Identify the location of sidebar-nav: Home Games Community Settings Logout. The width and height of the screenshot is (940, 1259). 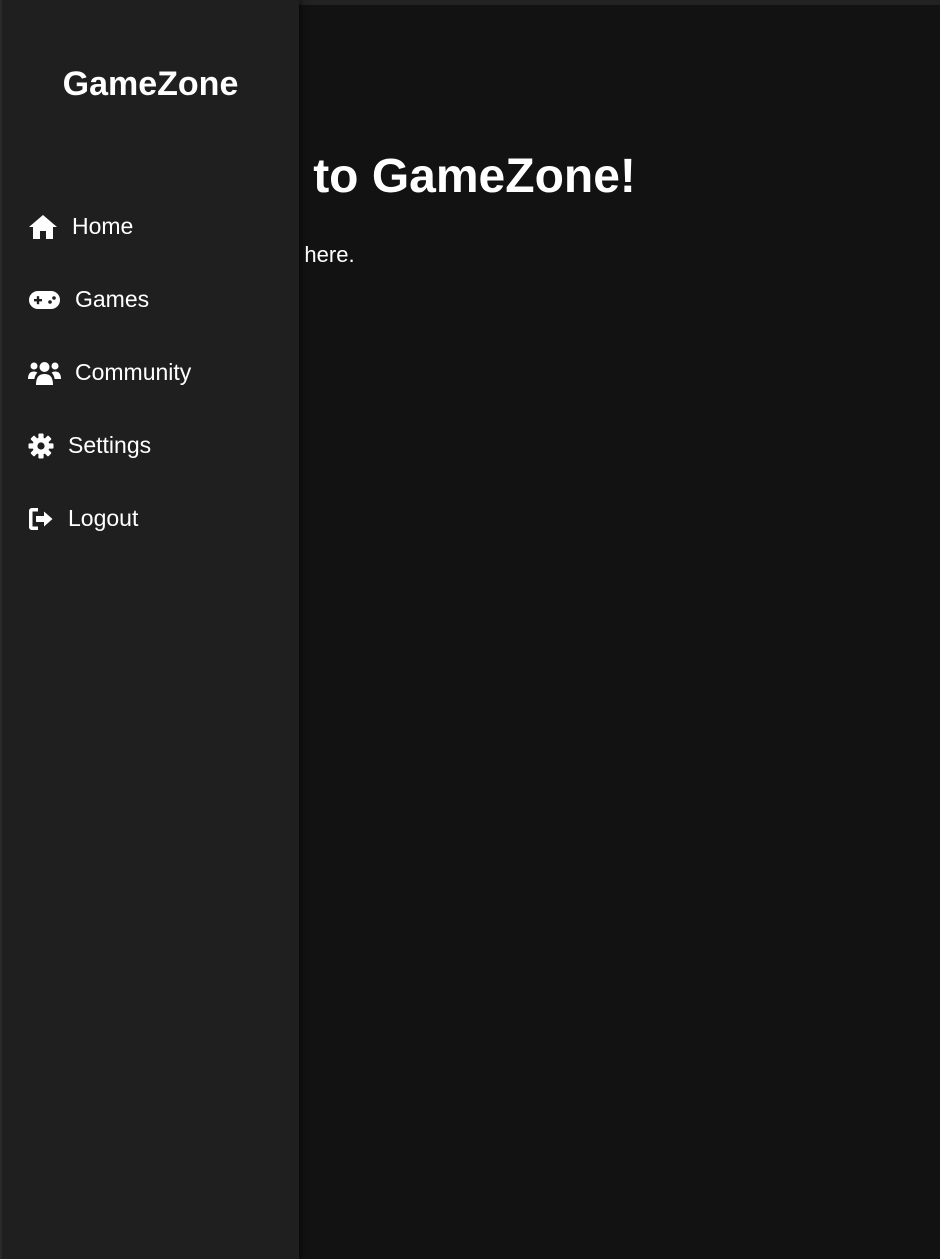
(150, 372).